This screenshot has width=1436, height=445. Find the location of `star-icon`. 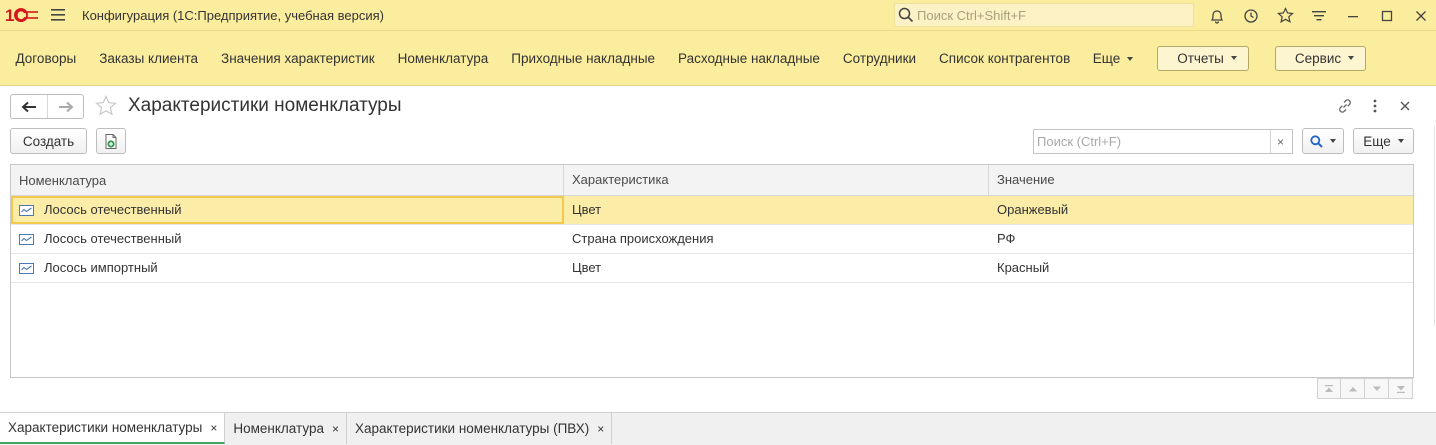

star-icon is located at coordinates (1285, 15).